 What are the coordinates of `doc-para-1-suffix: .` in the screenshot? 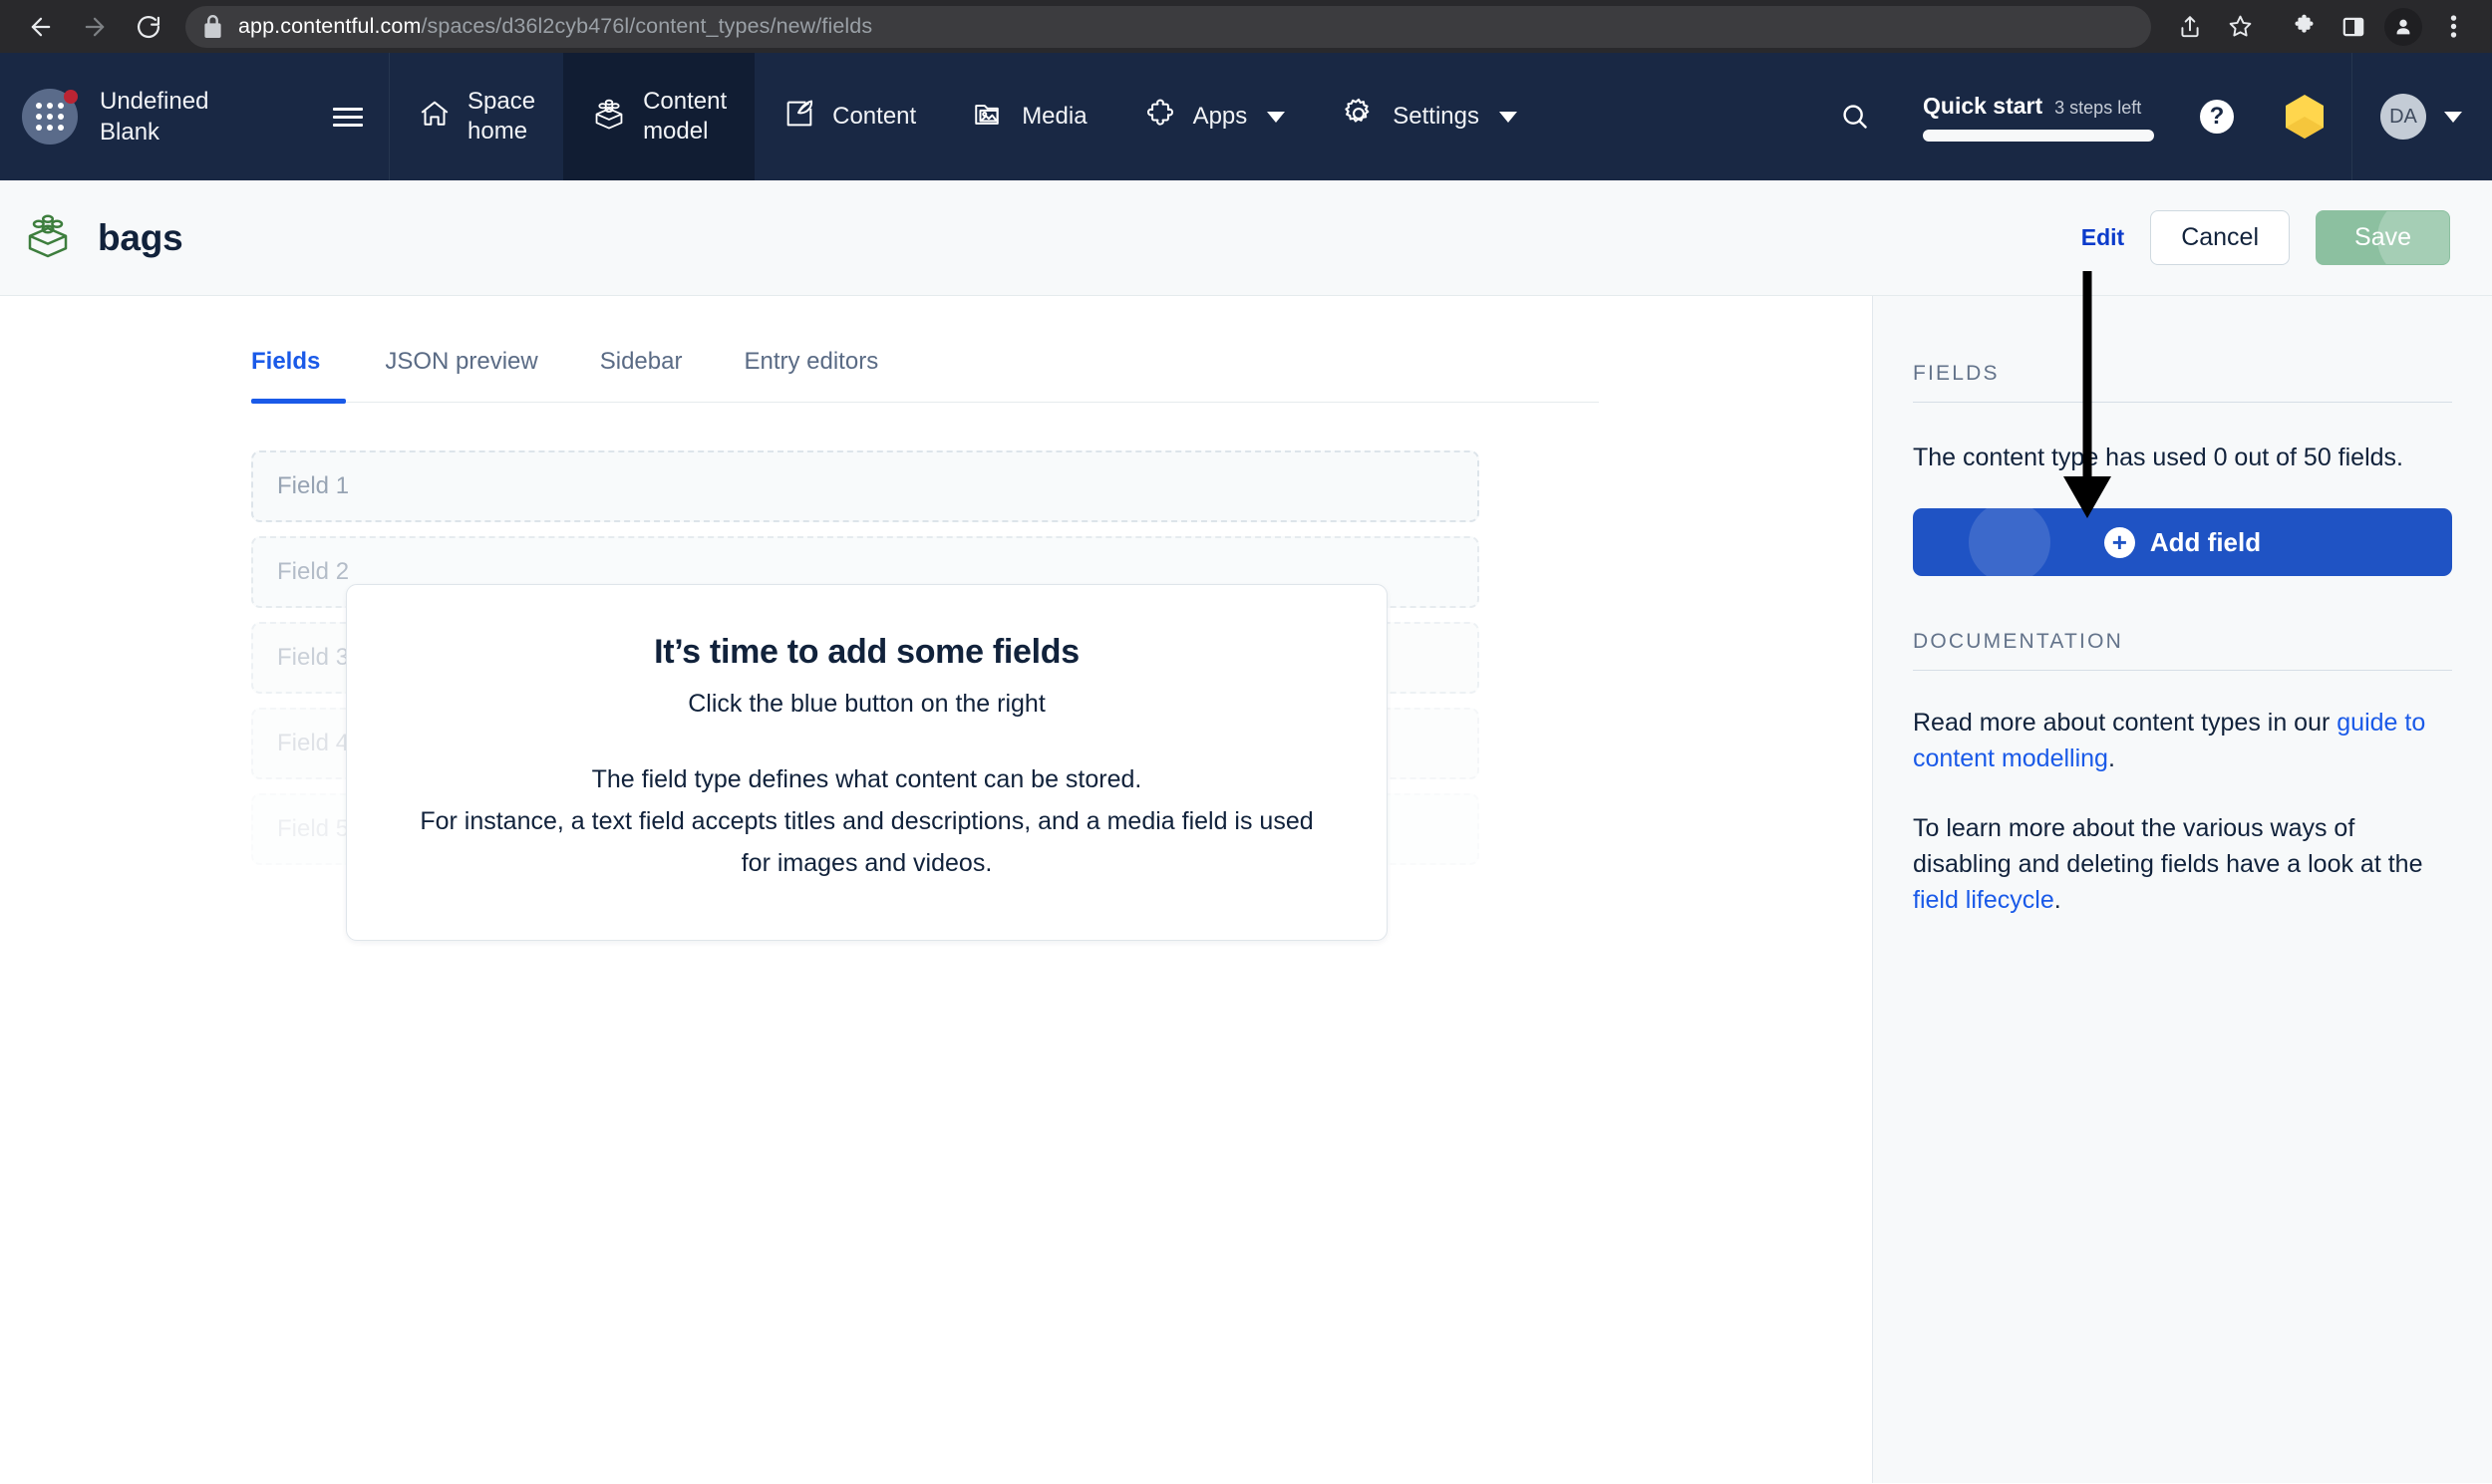 It's located at (2111, 758).